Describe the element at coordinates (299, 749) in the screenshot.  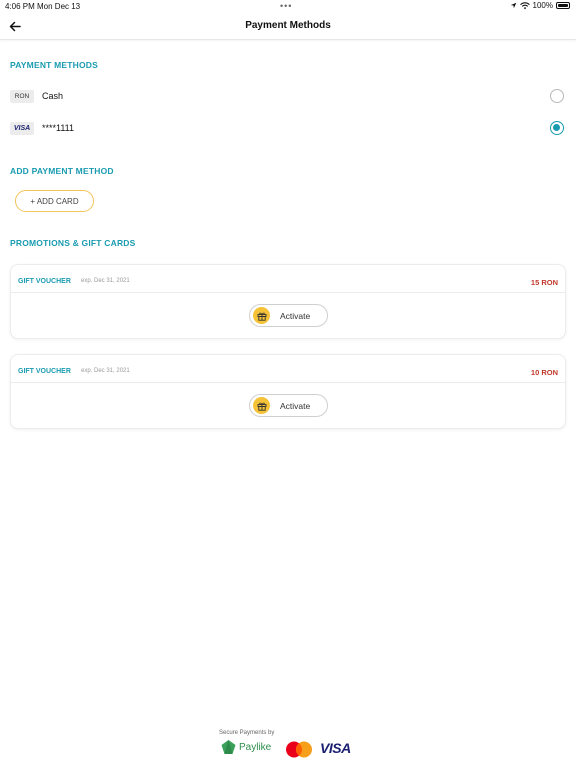
I see `mastercard-logo-icon` at that location.